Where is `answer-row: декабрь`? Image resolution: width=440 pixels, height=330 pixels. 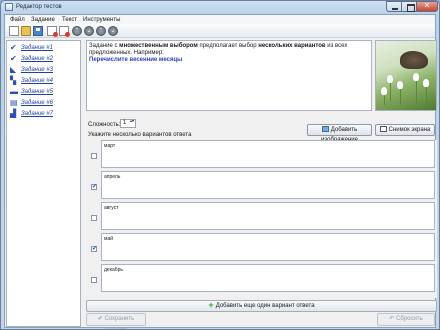
answer-row: декабрь is located at coordinates (261, 279).